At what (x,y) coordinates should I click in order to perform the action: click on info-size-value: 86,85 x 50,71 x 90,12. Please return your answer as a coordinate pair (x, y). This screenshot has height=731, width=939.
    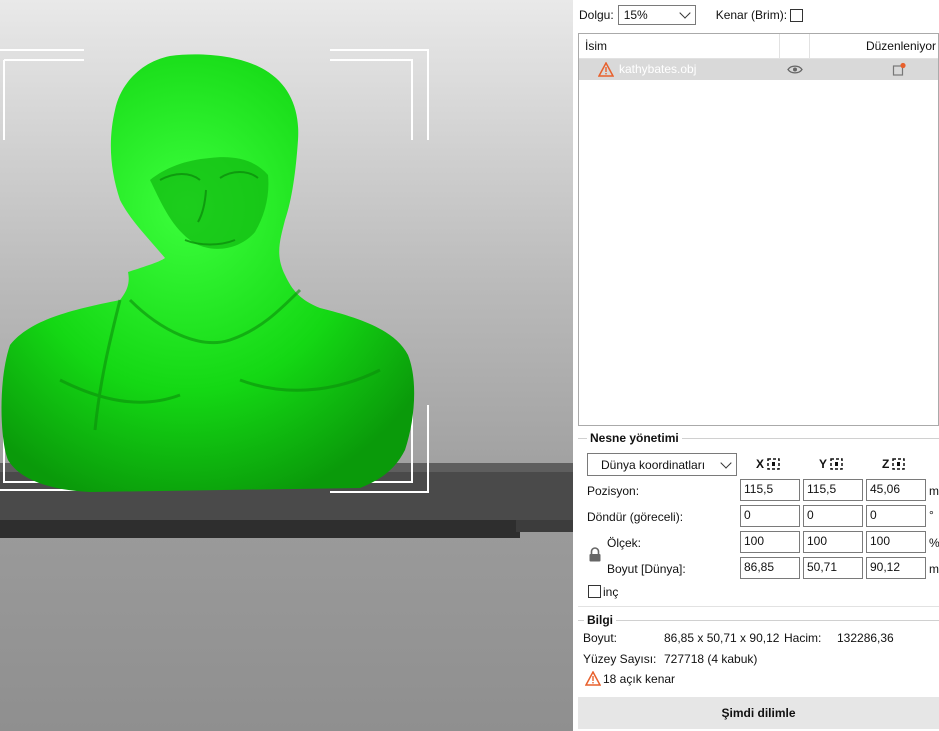
    Looking at the image, I should click on (722, 638).